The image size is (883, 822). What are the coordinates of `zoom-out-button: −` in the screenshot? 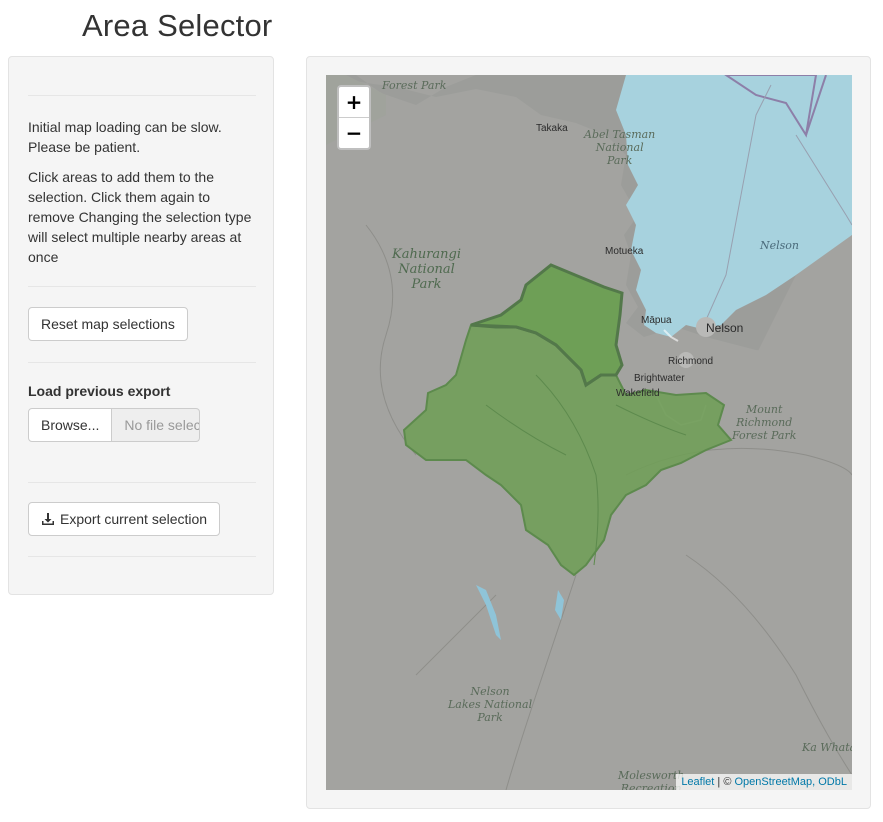 It's located at (354, 132).